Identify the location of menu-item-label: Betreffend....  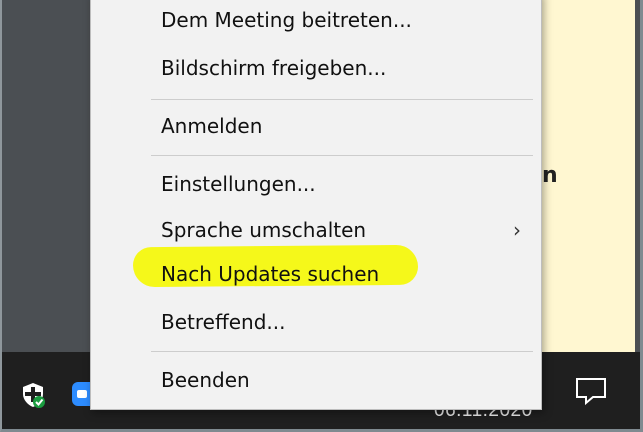
(223, 322).